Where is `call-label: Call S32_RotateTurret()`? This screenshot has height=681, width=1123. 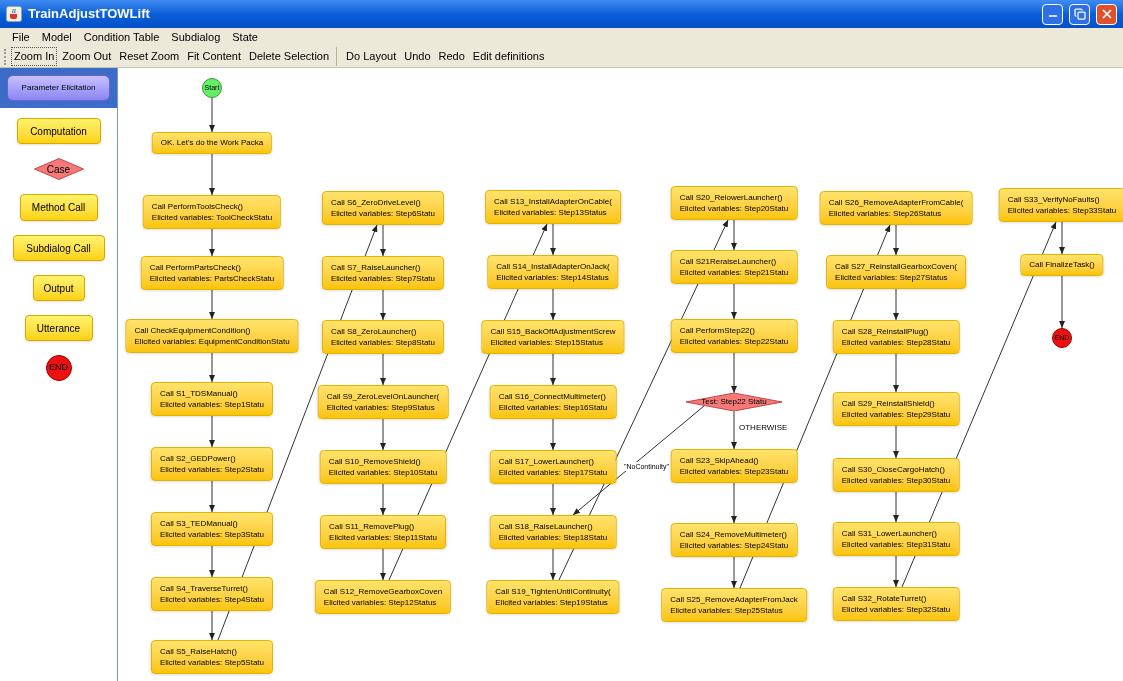 call-label: Call S32_RotateTurret() is located at coordinates (884, 598).